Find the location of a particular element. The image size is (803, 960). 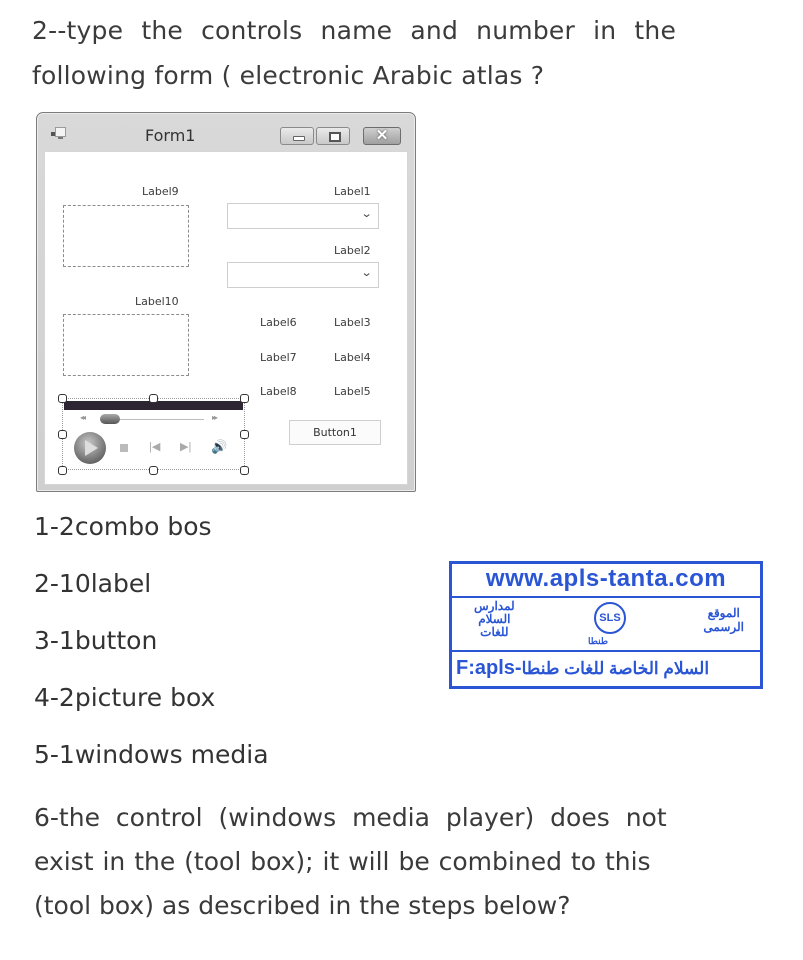

stamp-facebook: F:apls- is located at coordinates (489, 668).